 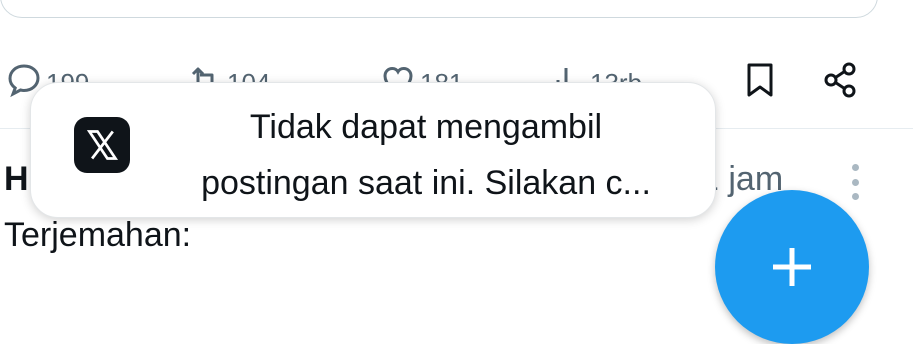 I want to click on compose-button, so click(x=792, y=267).